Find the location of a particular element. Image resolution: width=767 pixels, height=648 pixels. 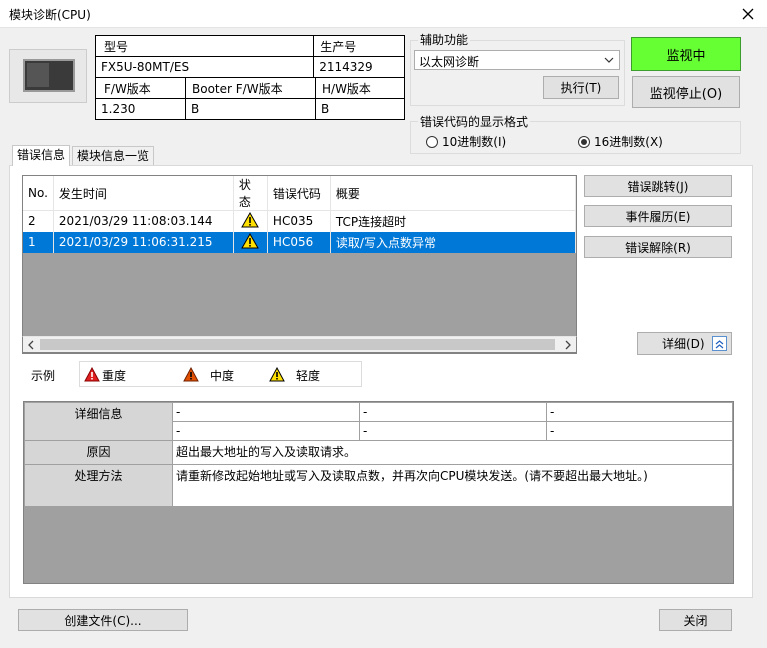

solution-label: 处理方法 is located at coordinates (98, 485).